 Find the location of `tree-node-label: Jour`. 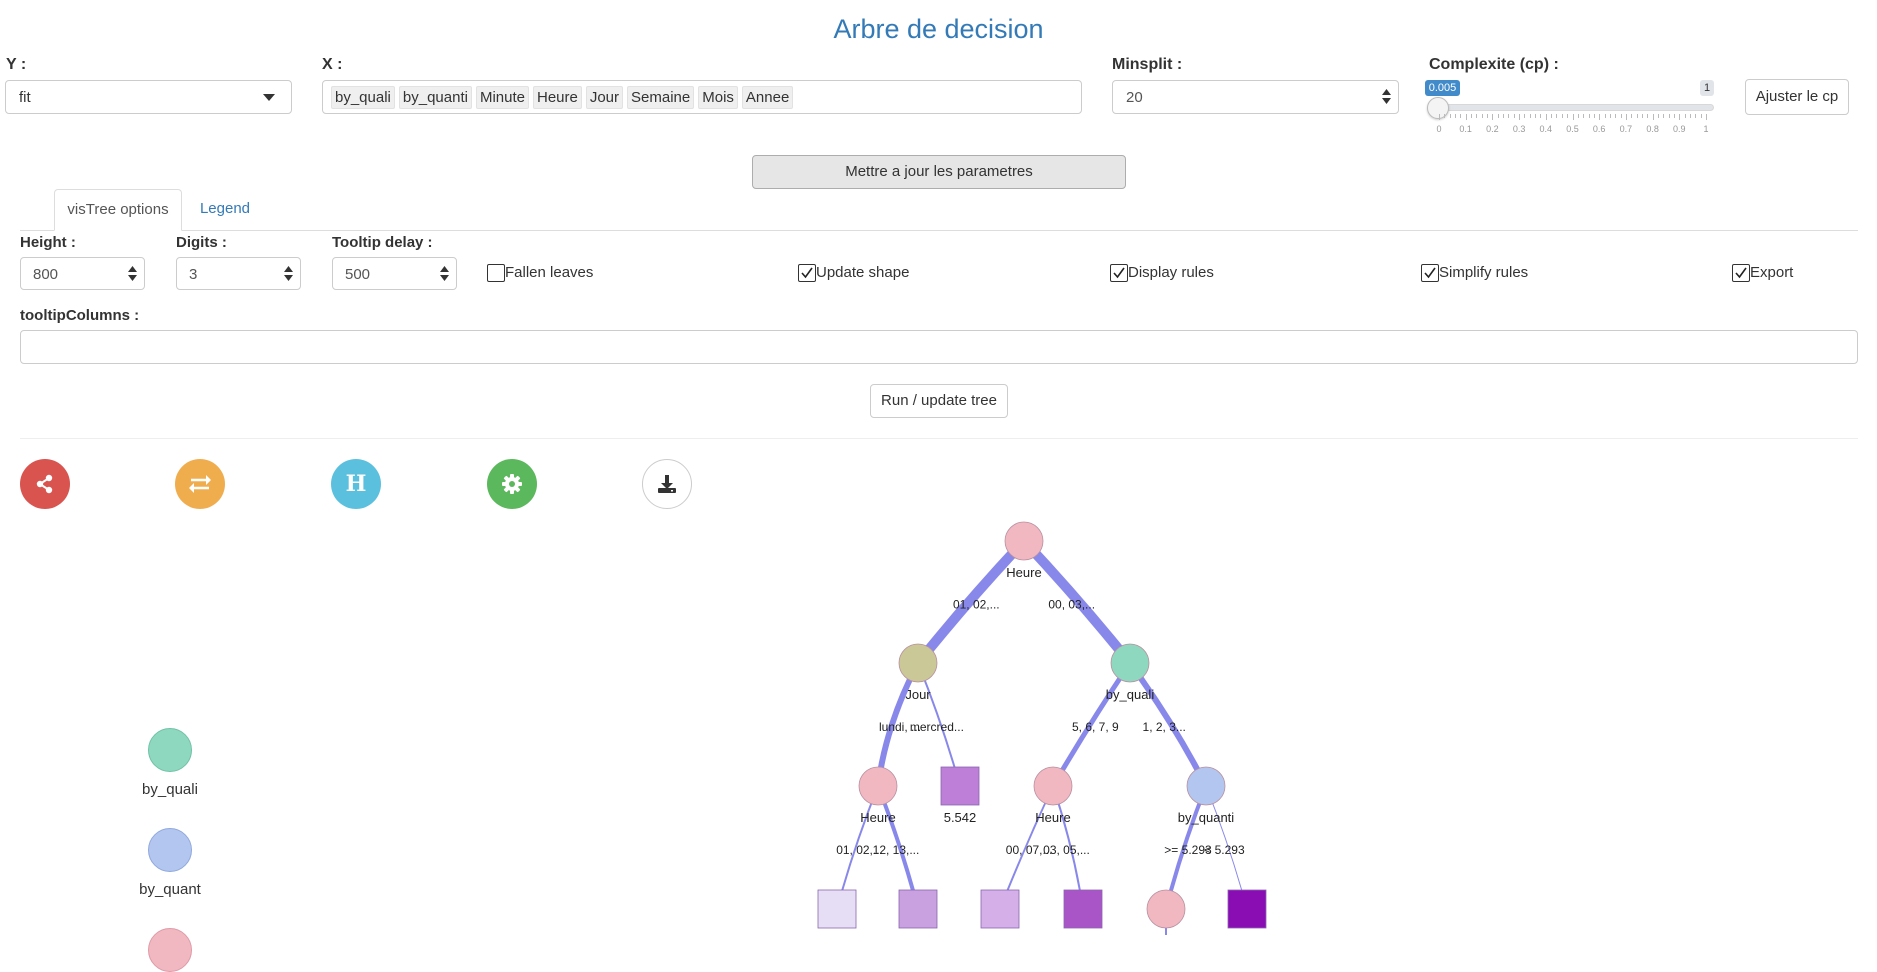

tree-node-label: Jour is located at coordinates (918, 694).